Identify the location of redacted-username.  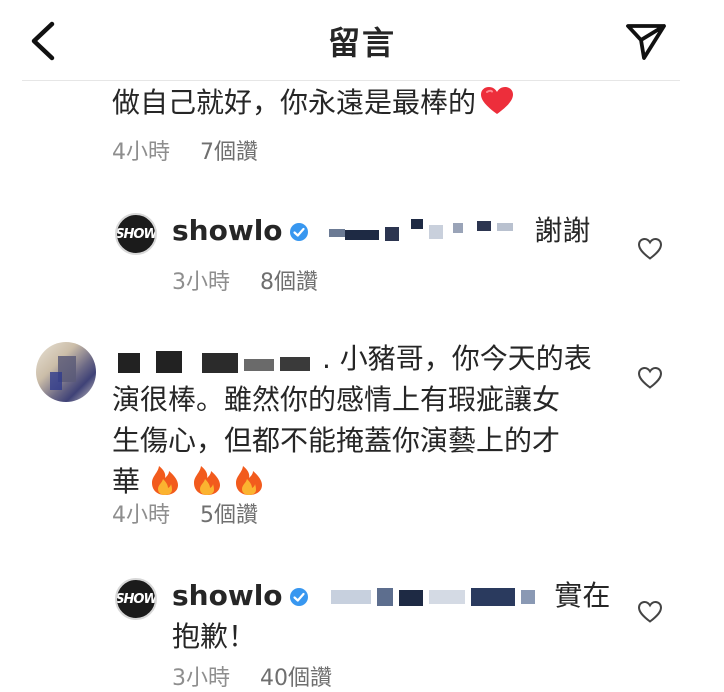
(217, 360).